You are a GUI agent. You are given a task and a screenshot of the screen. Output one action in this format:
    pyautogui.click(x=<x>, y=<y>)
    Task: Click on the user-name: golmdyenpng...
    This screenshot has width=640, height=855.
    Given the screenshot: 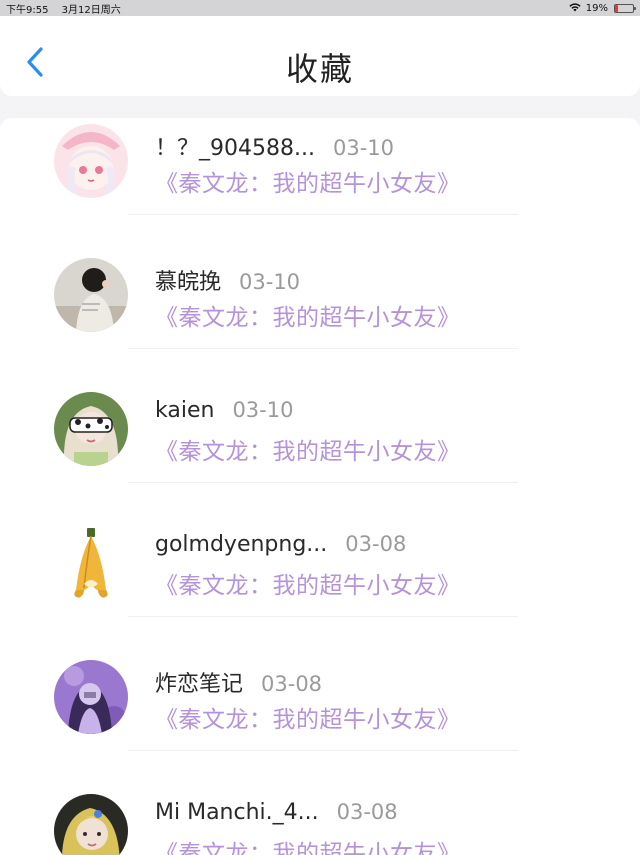 What is the action you would take?
    pyautogui.click(x=241, y=544)
    